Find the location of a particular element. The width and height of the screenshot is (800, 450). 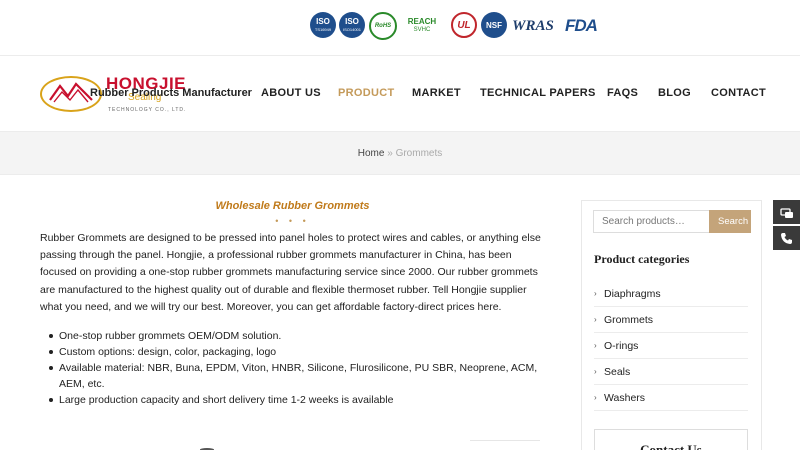

reach-label: REACH is located at coordinates (422, 22).